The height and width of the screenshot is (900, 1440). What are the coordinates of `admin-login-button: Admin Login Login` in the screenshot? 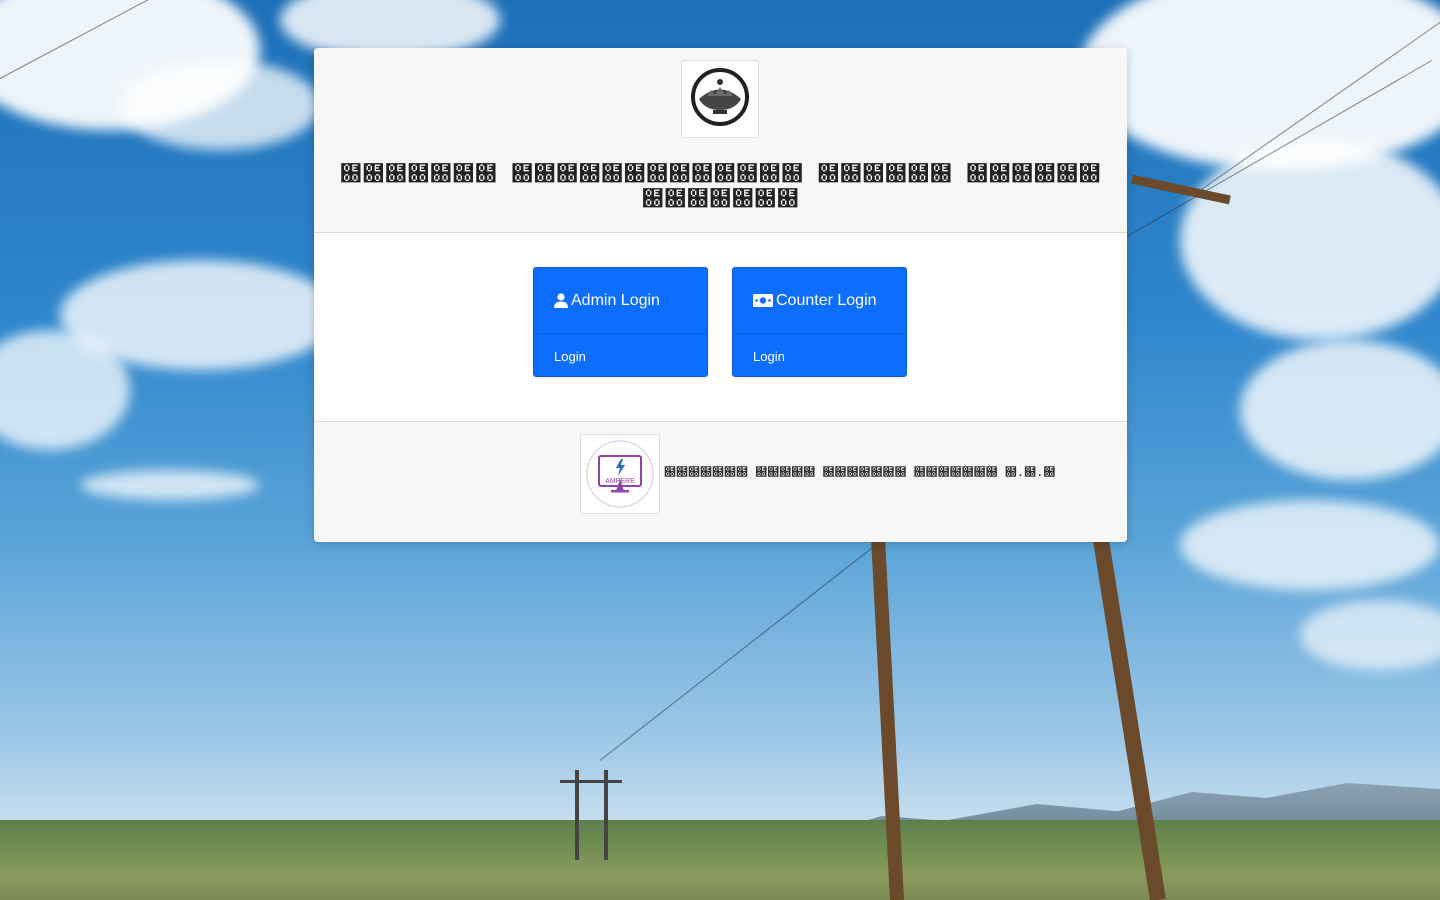 It's located at (620, 322).